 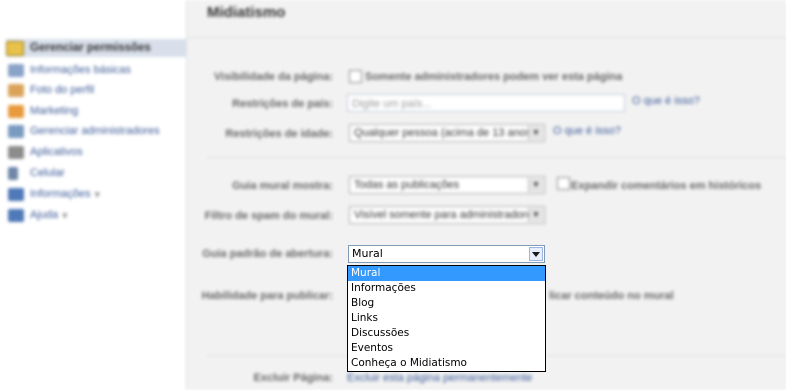 I want to click on sidebar-item-label: Celular, so click(x=47, y=173).